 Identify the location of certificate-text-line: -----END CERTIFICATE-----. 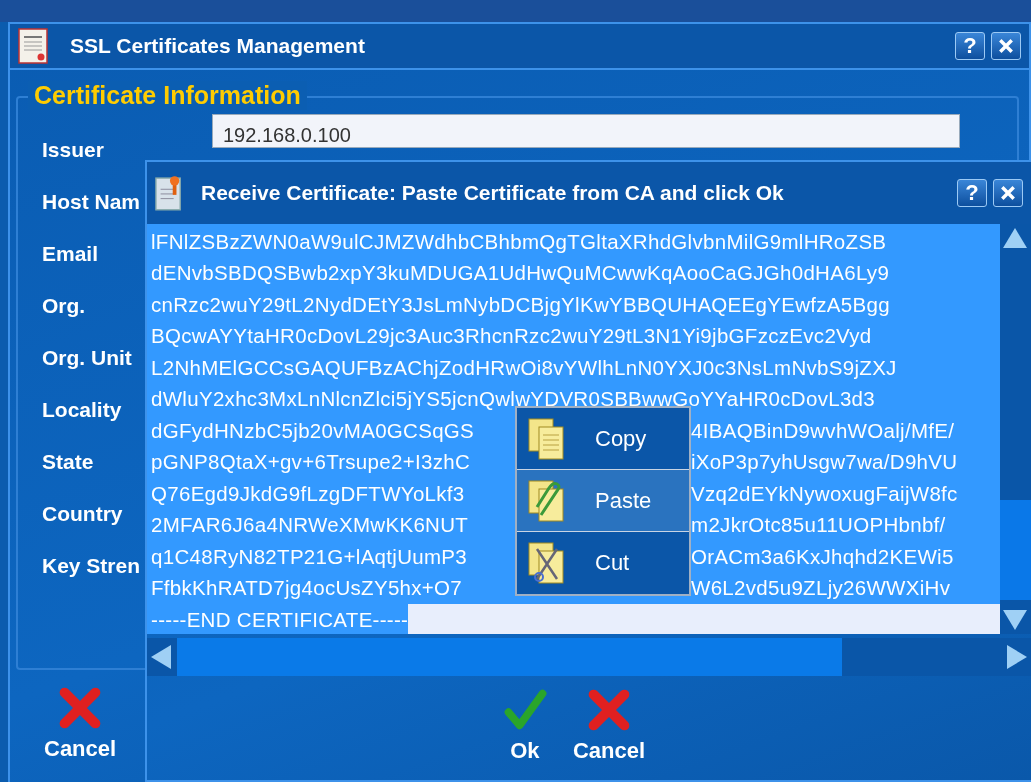
(280, 619).